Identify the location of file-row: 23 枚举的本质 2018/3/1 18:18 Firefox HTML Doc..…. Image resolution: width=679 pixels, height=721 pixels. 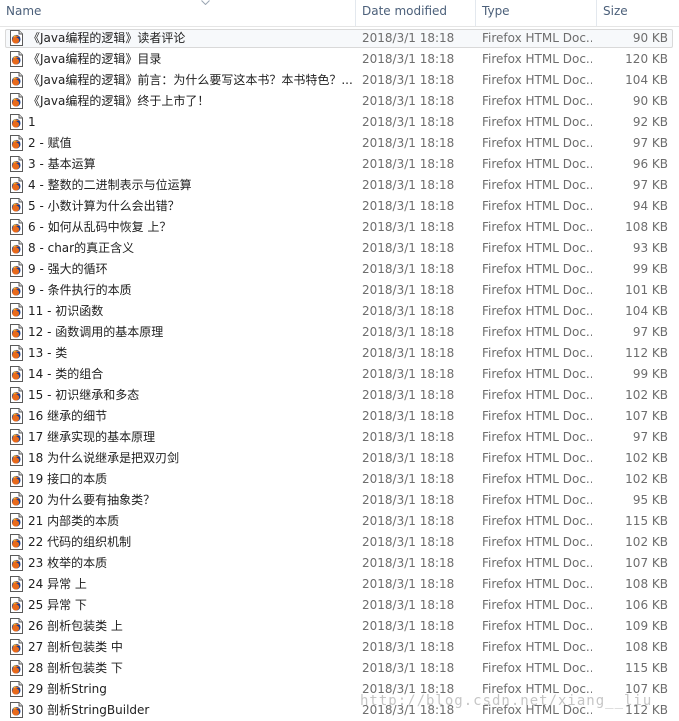
(339, 563).